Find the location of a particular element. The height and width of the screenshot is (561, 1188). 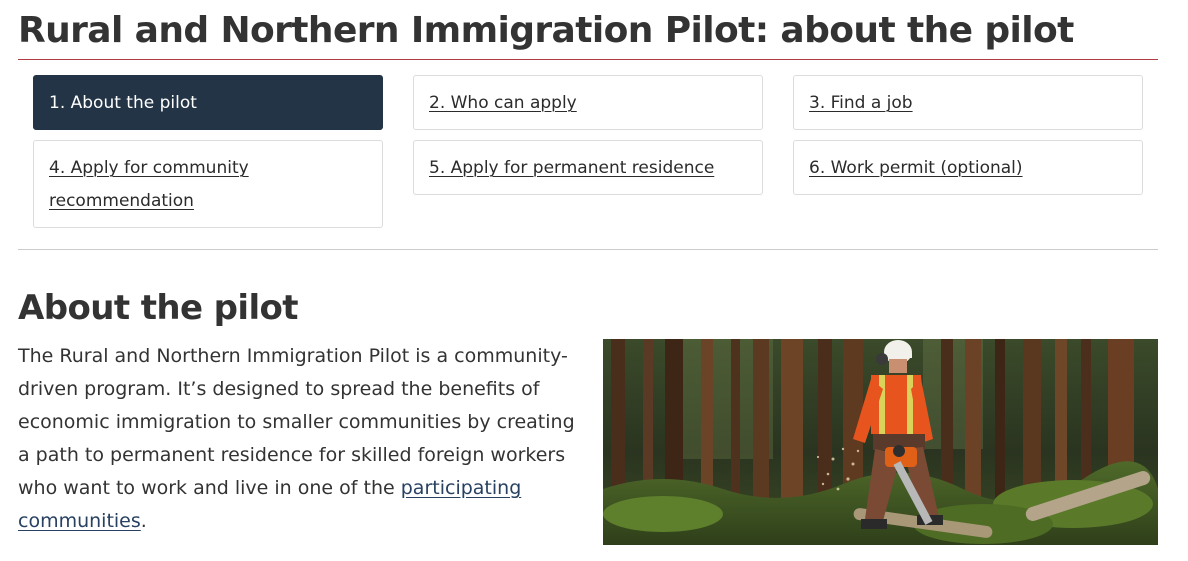

step-find-a-job: 3. Find a job is located at coordinates (968, 102).